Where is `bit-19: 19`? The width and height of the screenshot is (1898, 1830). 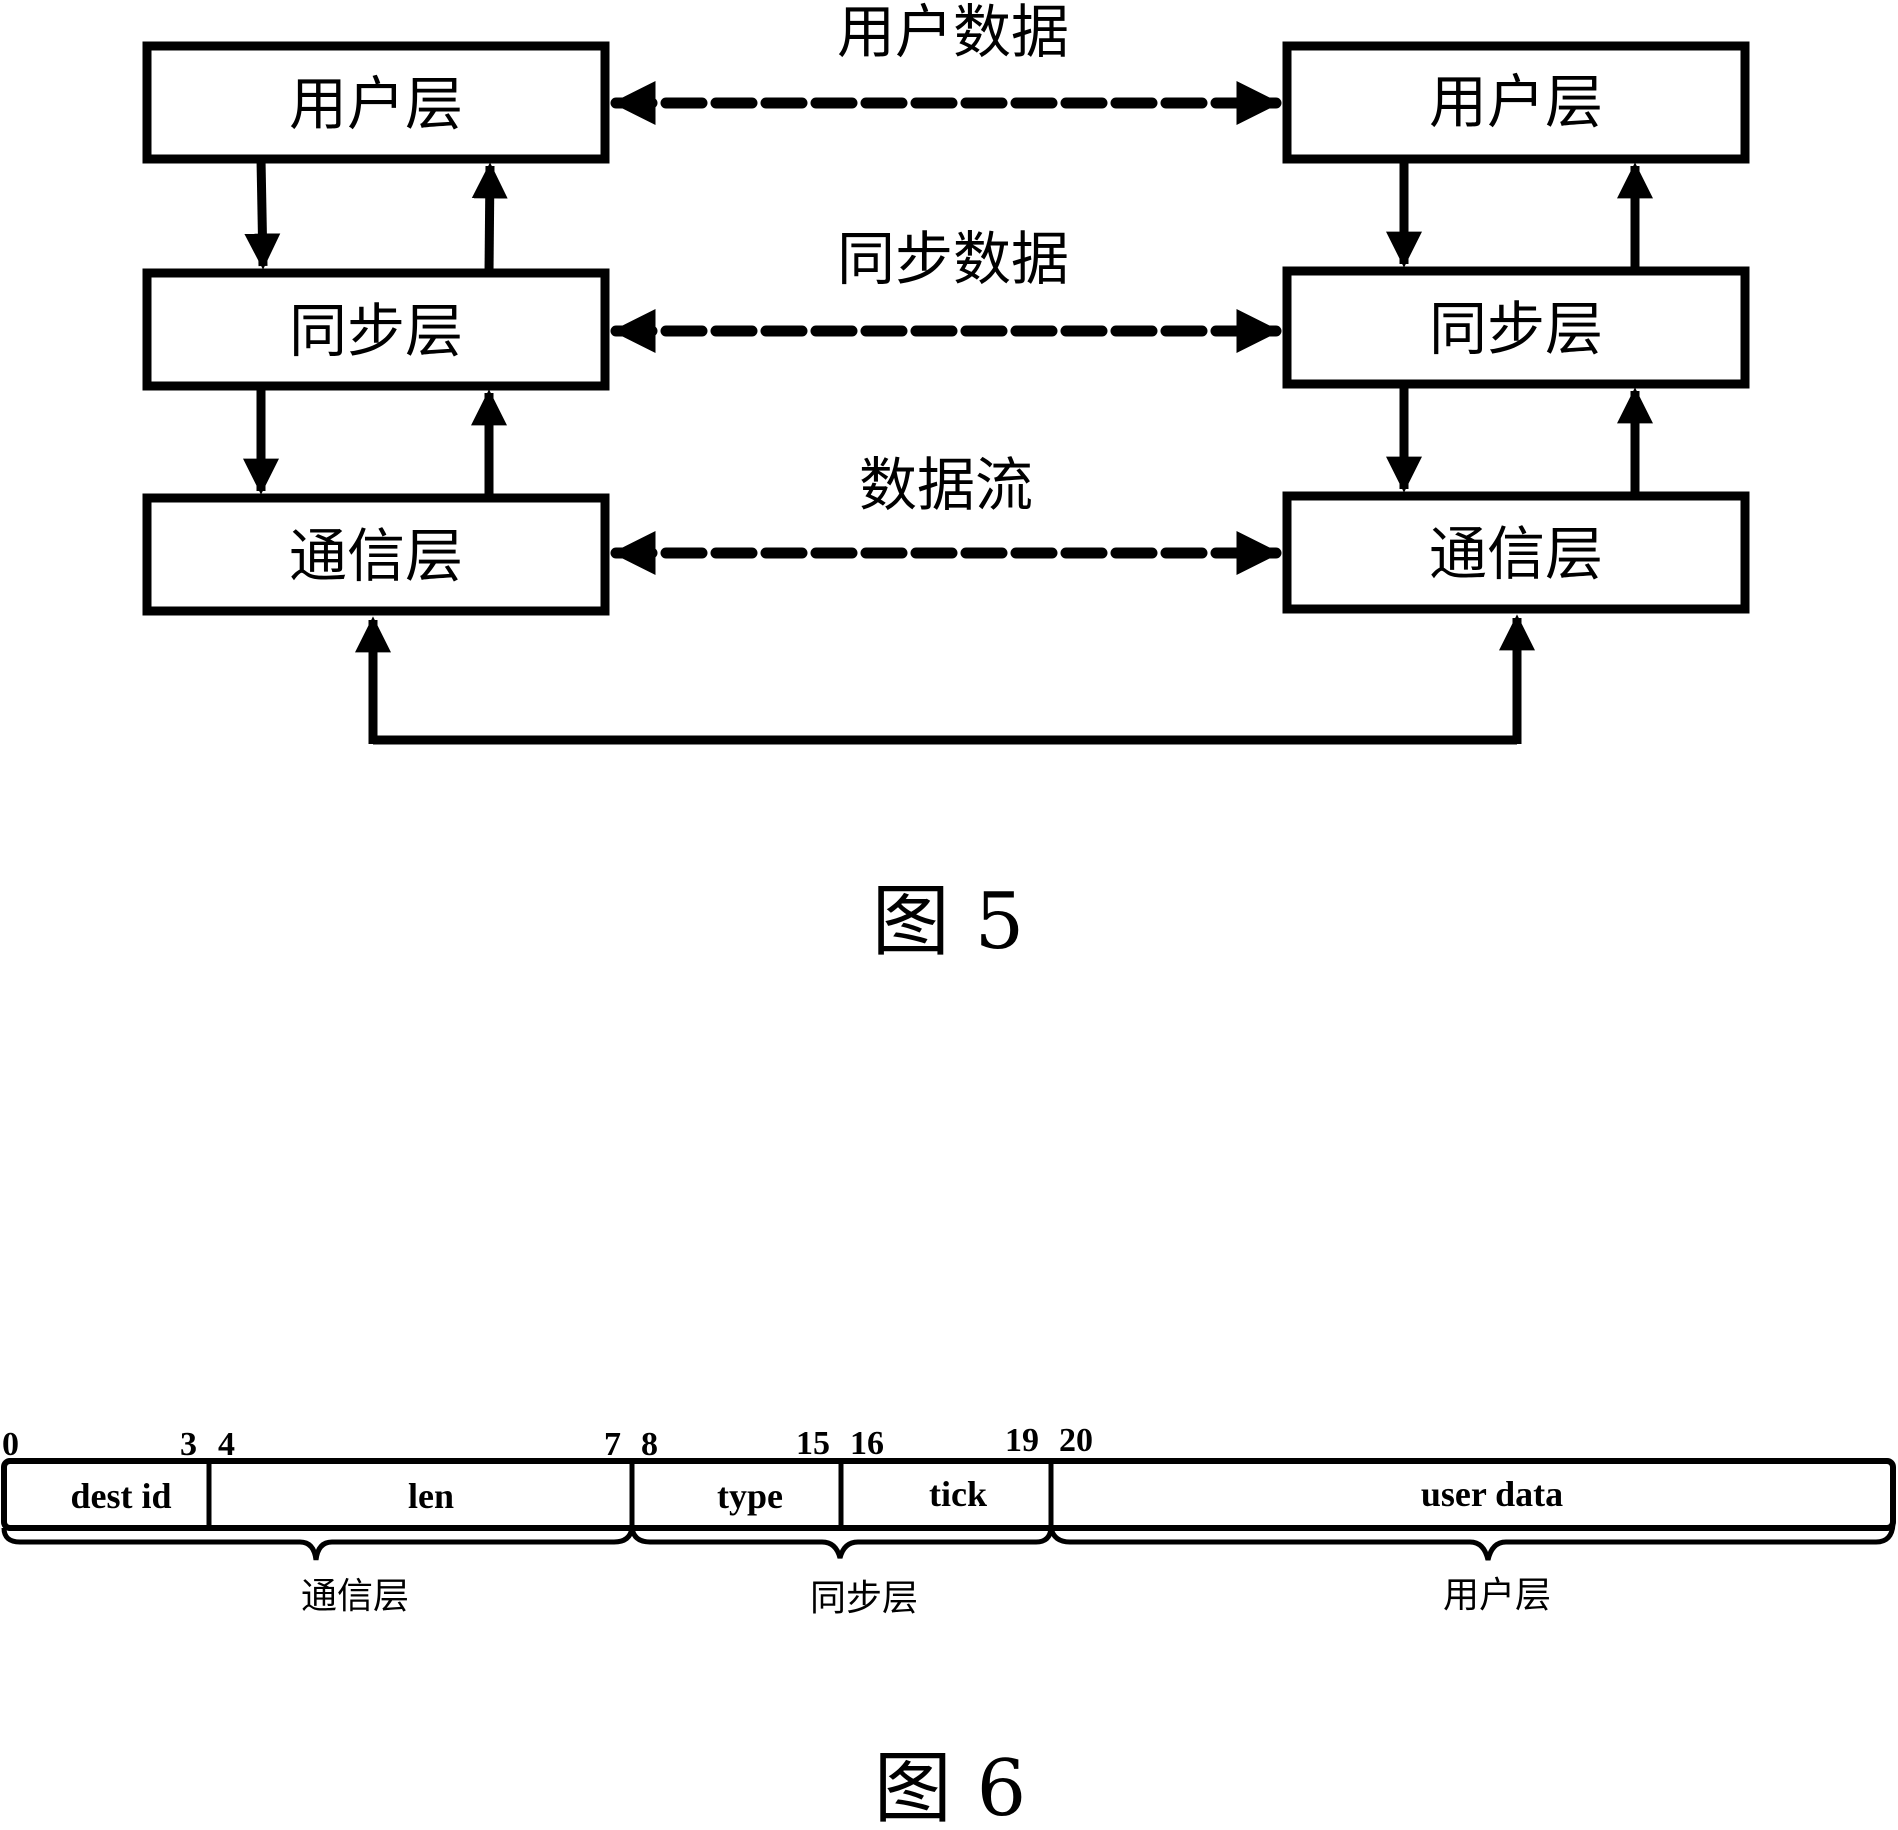
bit-19: 19 is located at coordinates (1022, 1440).